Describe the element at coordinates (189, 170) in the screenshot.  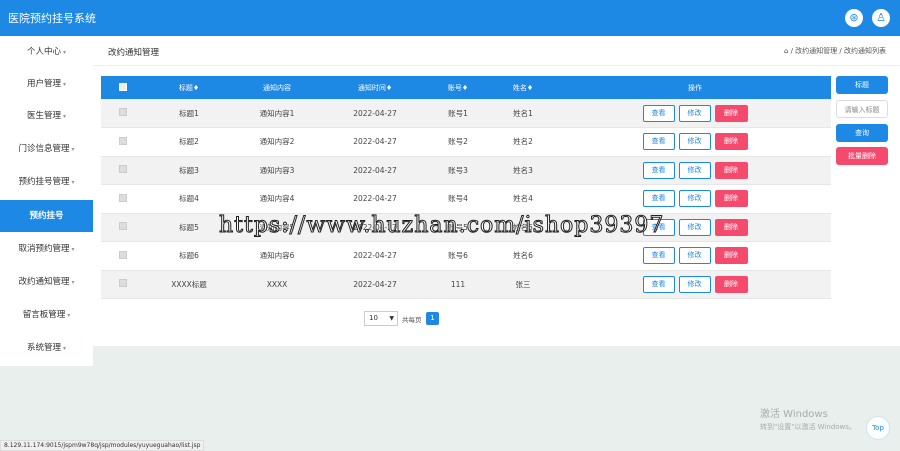
I see `cell-title: 标题3` at that location.